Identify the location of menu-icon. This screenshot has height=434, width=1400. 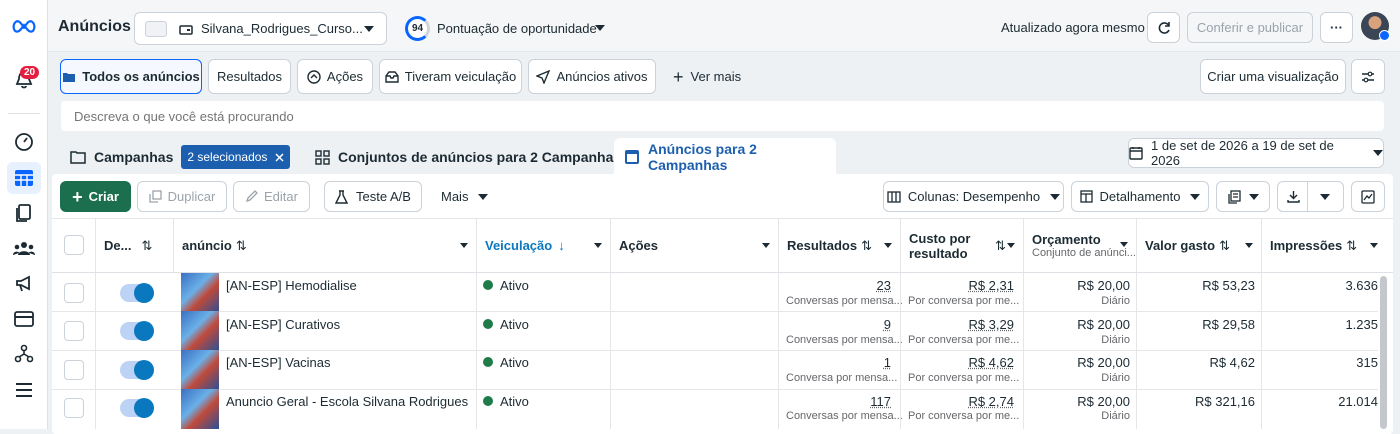
(24, 390).